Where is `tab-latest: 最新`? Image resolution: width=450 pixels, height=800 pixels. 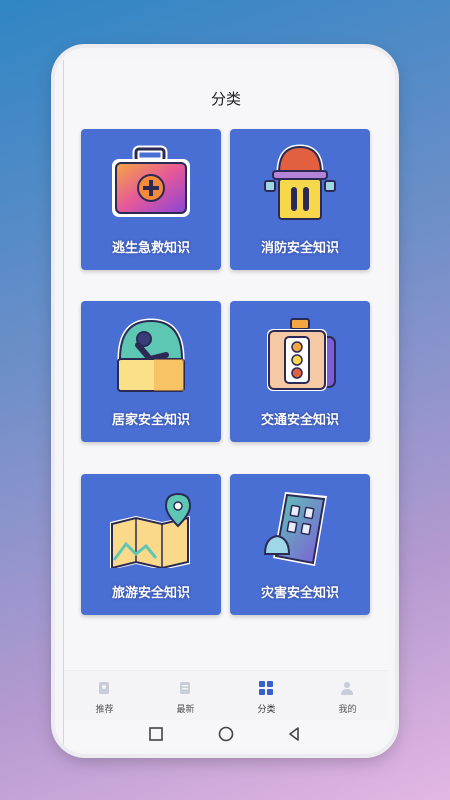
tab-latest: 最新 is located at coordinates (185, 696).